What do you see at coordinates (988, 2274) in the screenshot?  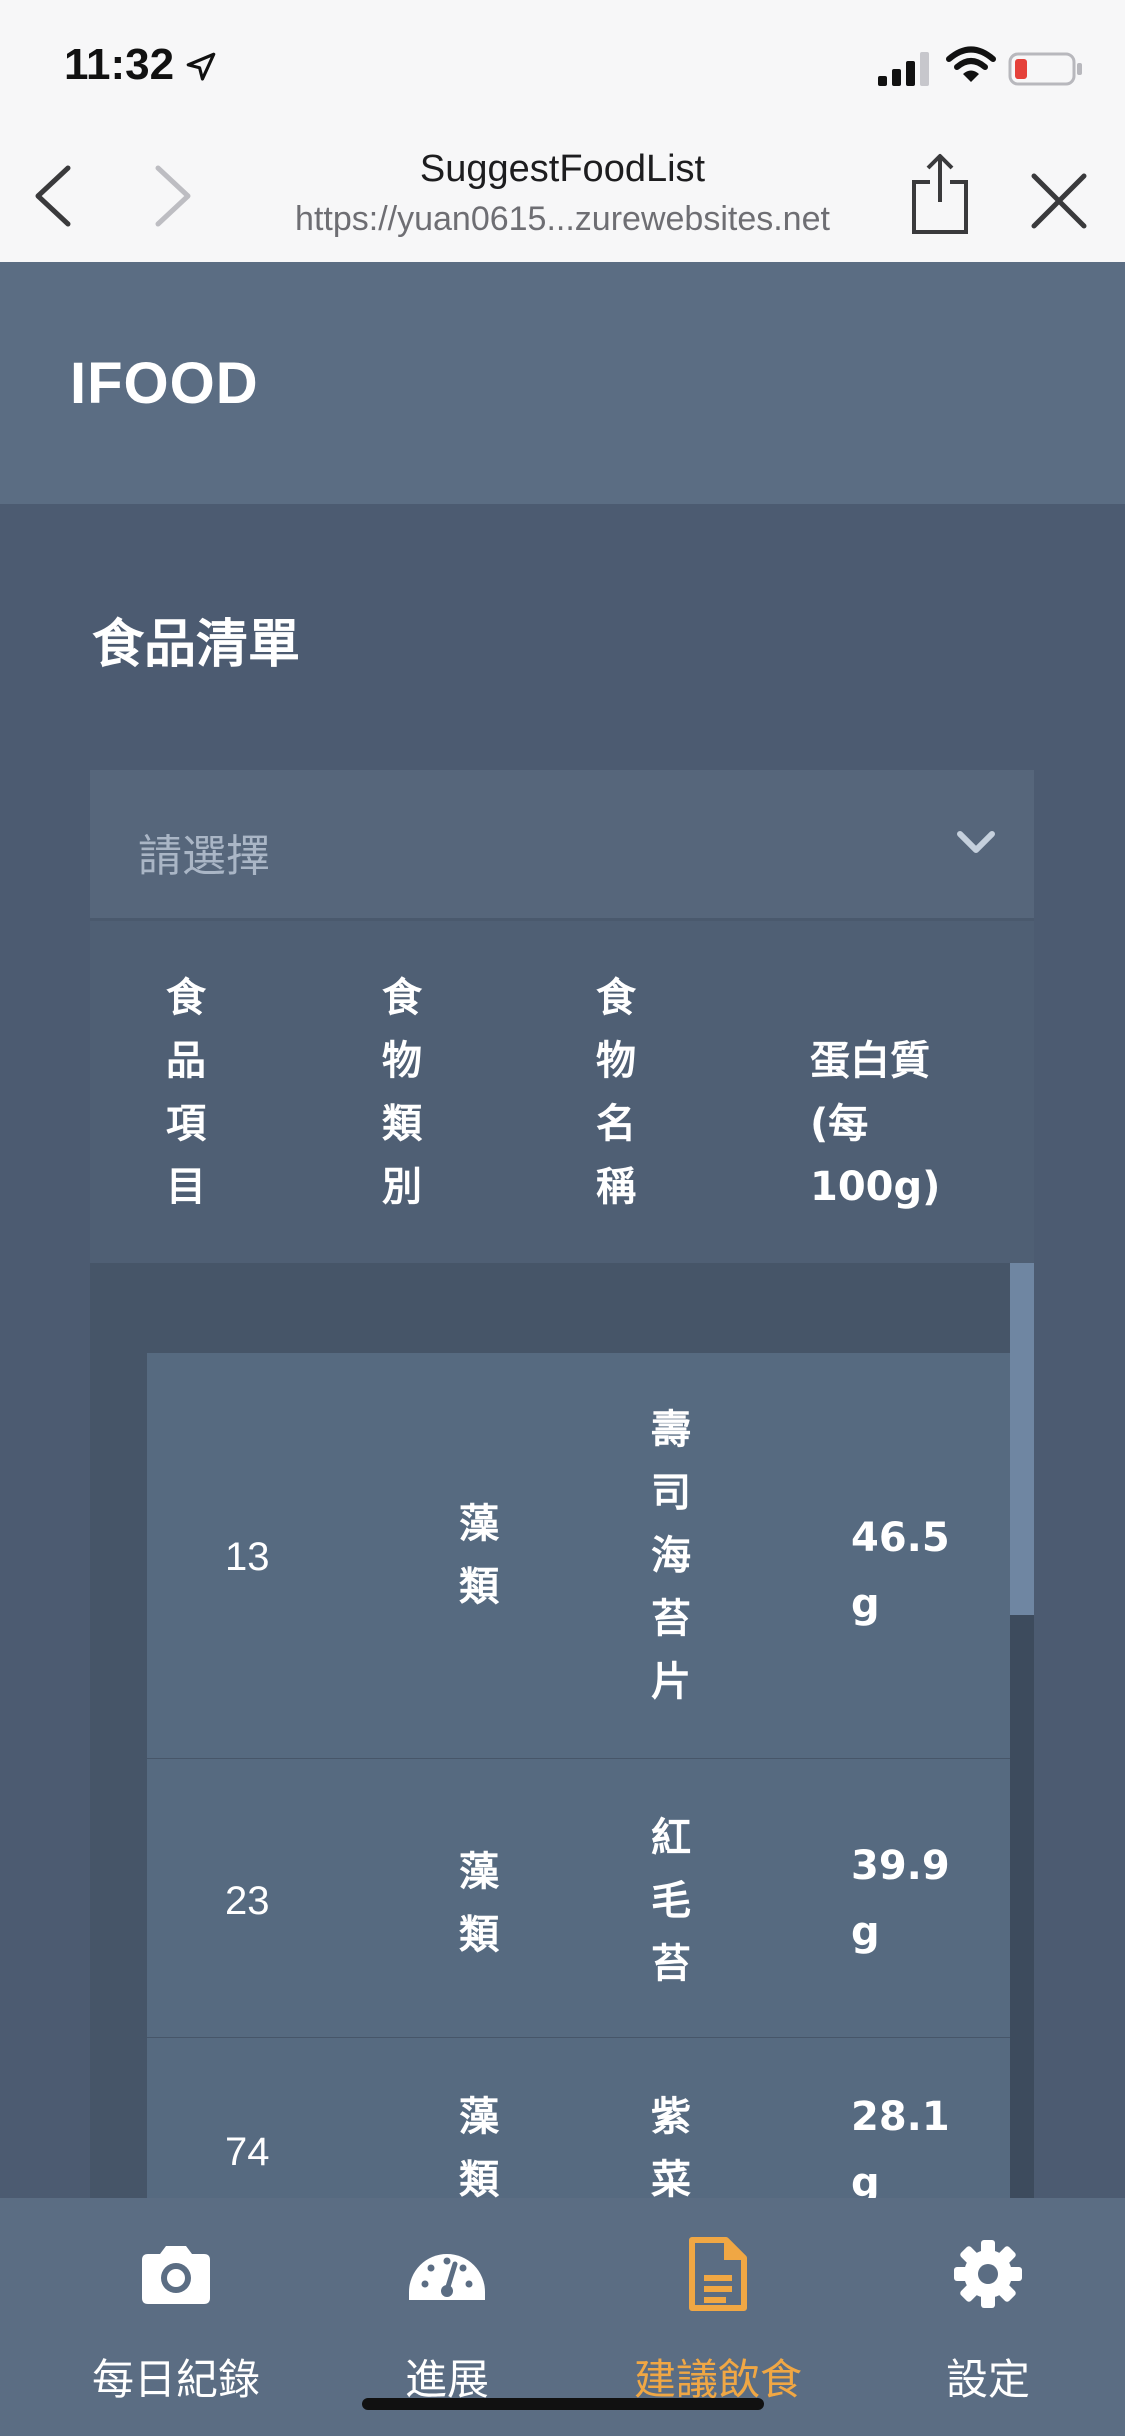 I see `gear-icon` at bounding box center [988, 2274].